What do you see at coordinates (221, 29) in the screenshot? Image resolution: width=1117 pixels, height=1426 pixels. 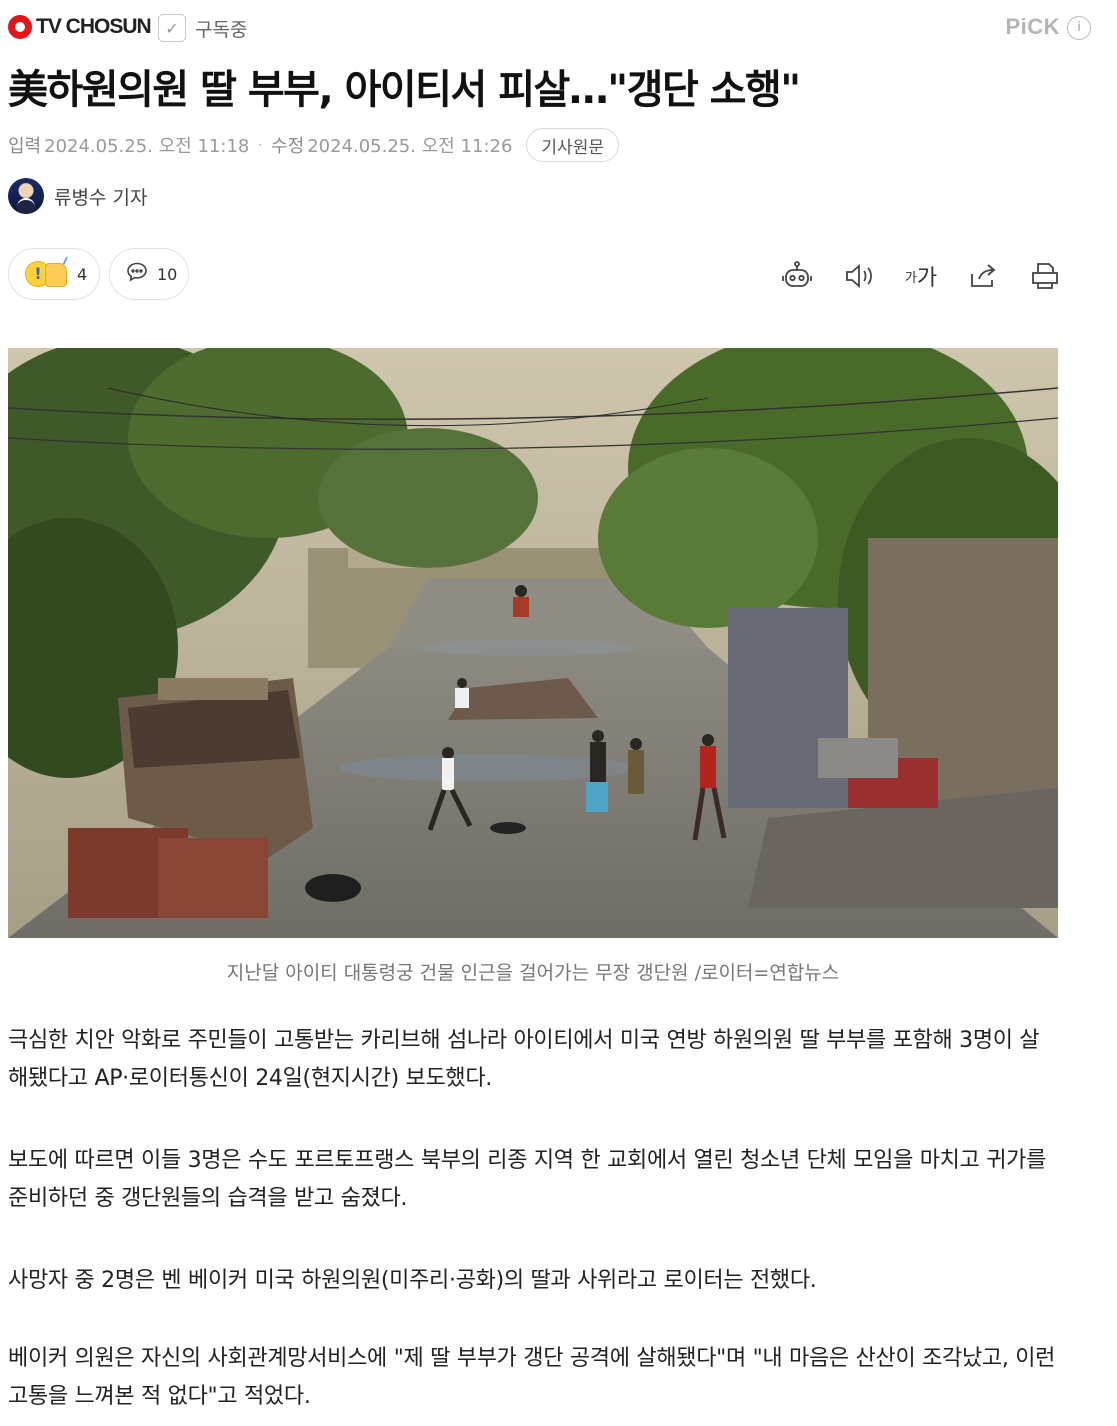 I see `subscribe-label: 구독중` at bounding box center [221, 29].